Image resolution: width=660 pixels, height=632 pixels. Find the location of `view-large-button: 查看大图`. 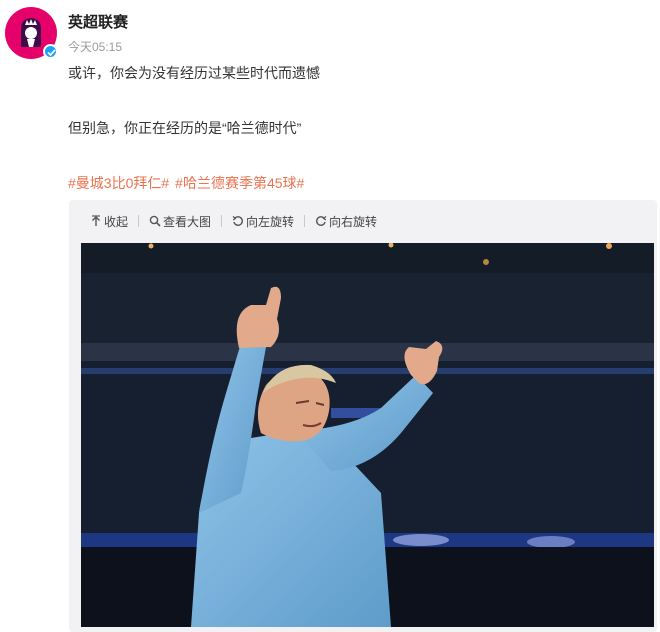

view-large-button: 查看大图 is located at coordinates (180, 221).